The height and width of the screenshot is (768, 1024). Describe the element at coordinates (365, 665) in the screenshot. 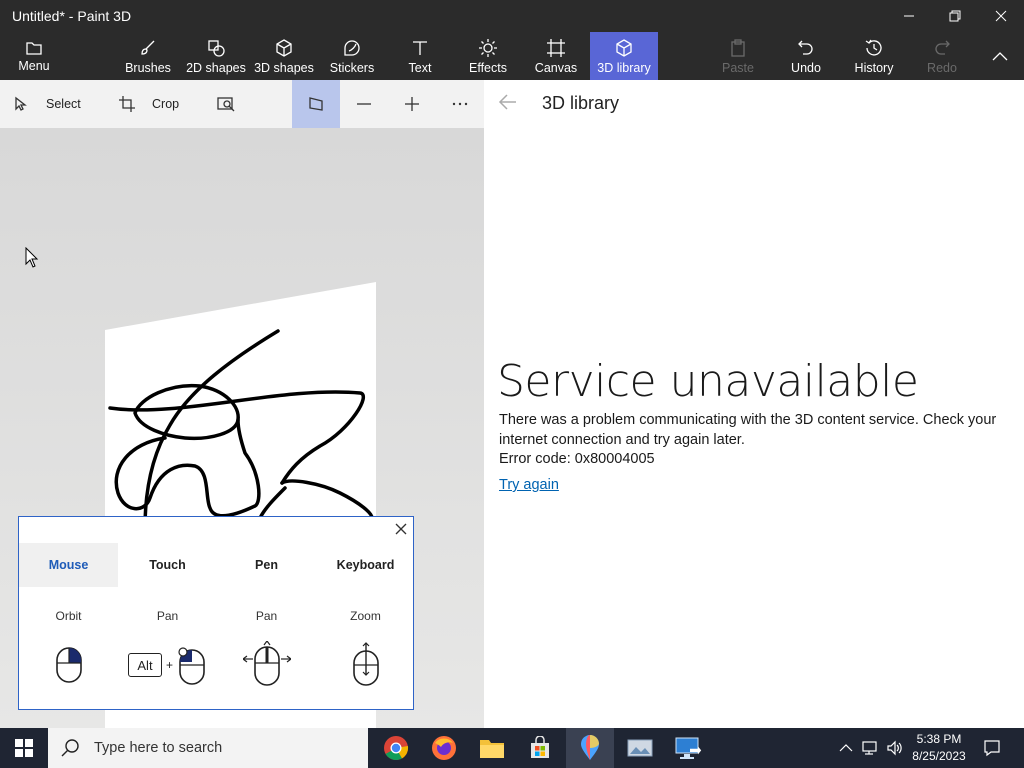

I see `zoom-scroll-mouse-icon` at that location.